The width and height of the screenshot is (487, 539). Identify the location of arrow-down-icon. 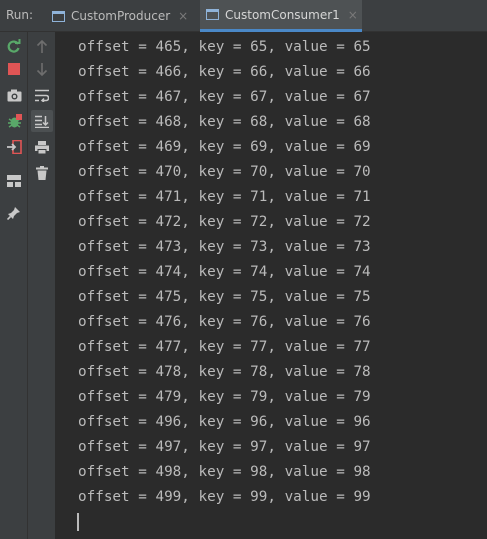
(42, 69).